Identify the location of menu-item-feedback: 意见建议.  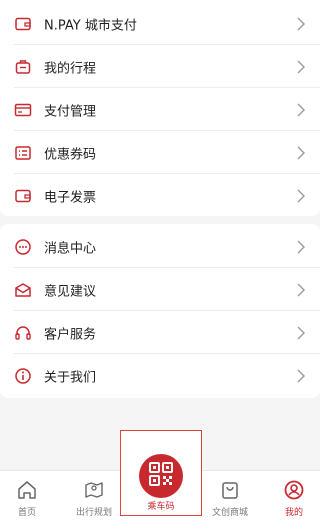
(160, 289).